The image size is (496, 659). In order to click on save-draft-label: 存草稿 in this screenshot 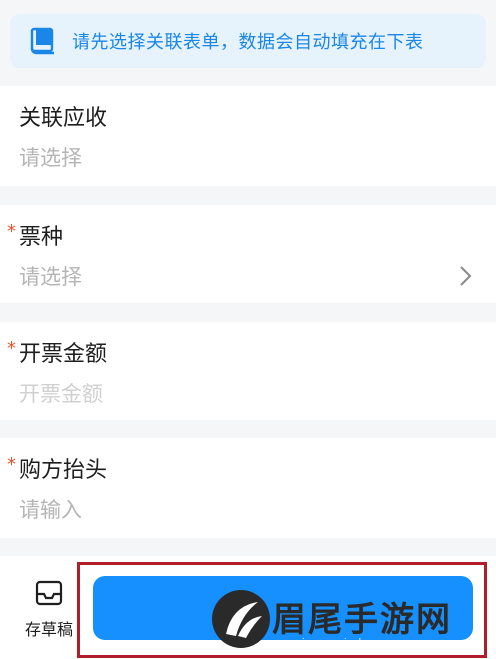, I will do `click(48, 629)`.